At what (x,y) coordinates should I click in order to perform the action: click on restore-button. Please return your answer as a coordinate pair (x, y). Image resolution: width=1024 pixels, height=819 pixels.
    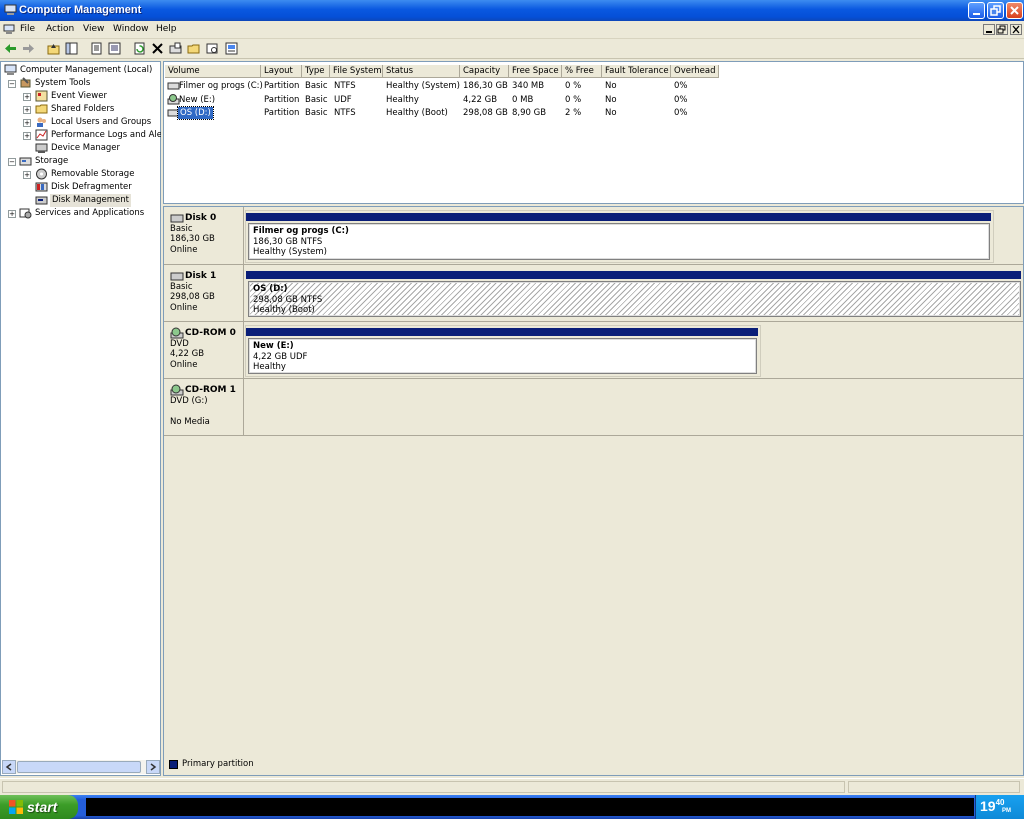
    Looking at the image, I should click on (995, 10).